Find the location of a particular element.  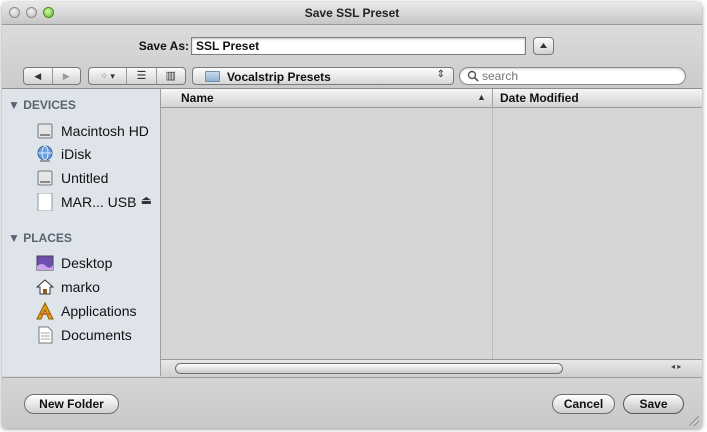

list-view-button: ☰ is located at coordinates (142, 76).